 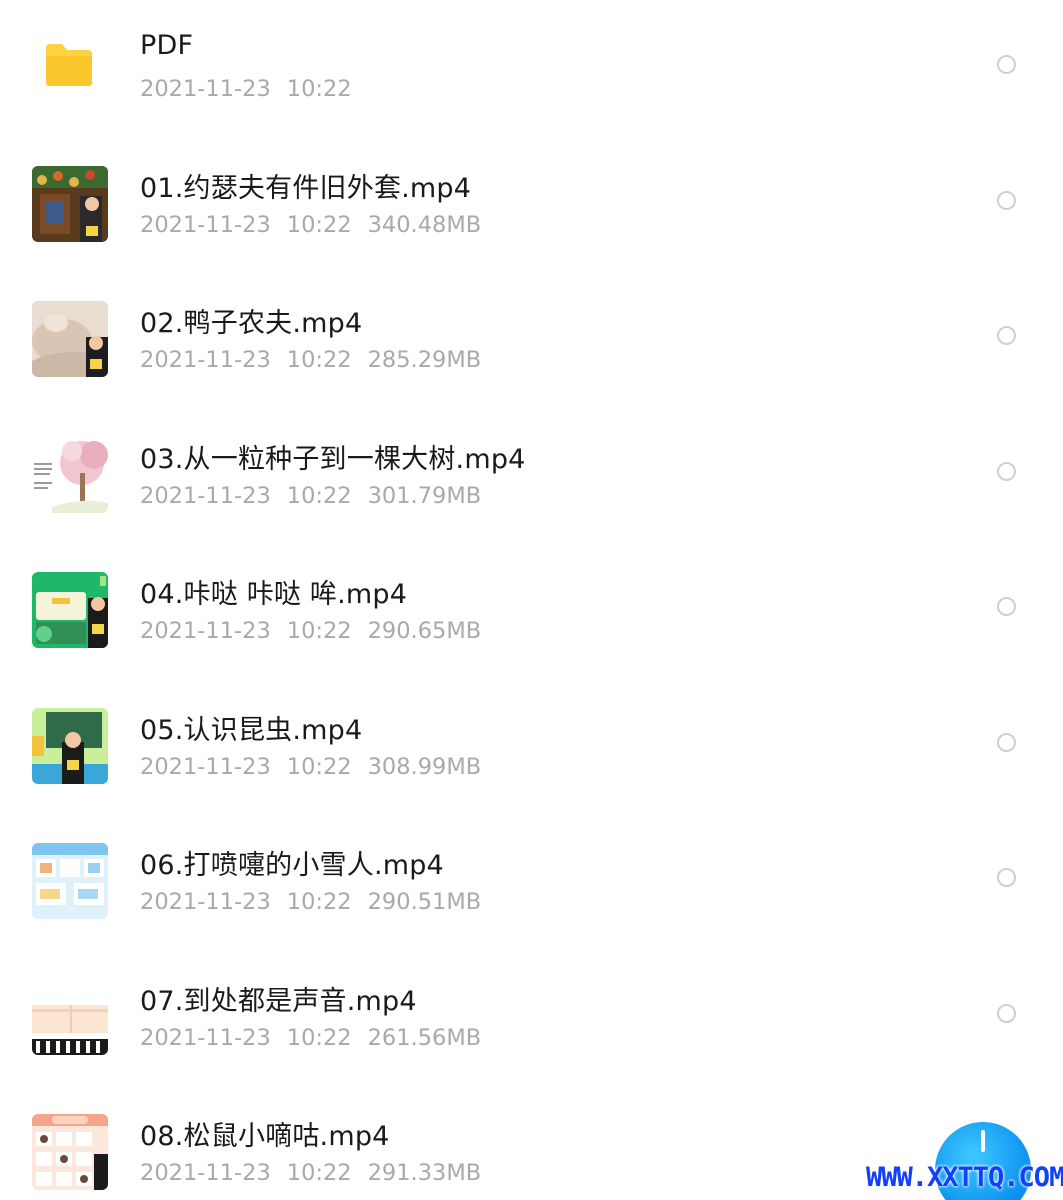 I want to click on file-name: 02.鸭子农夫.mp4, so click(x=251, y=323).